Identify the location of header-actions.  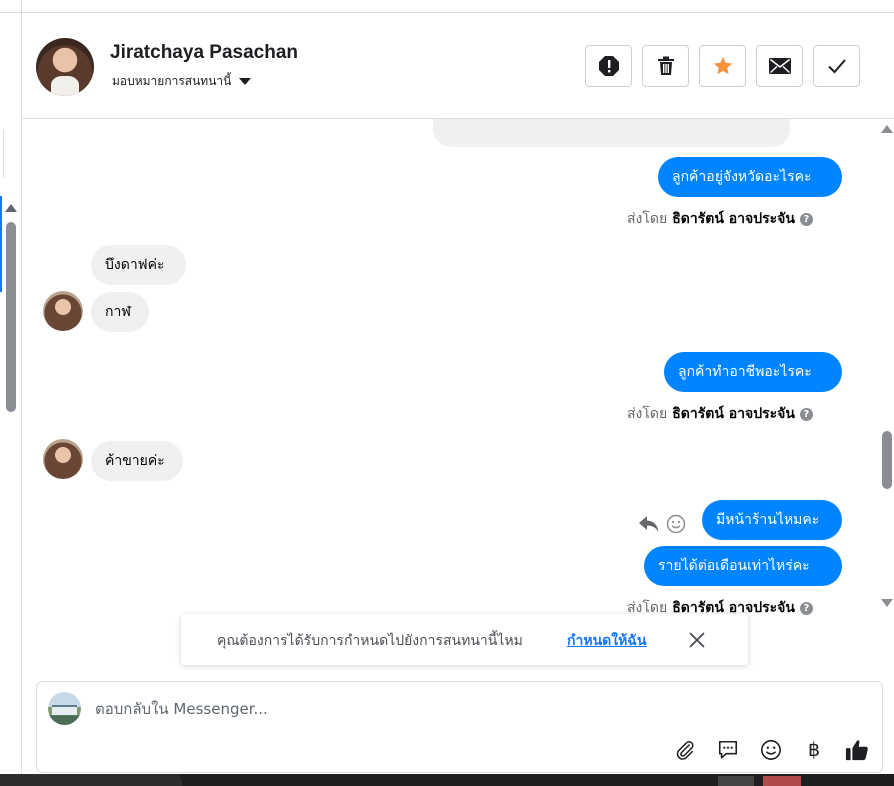
(722, 66).